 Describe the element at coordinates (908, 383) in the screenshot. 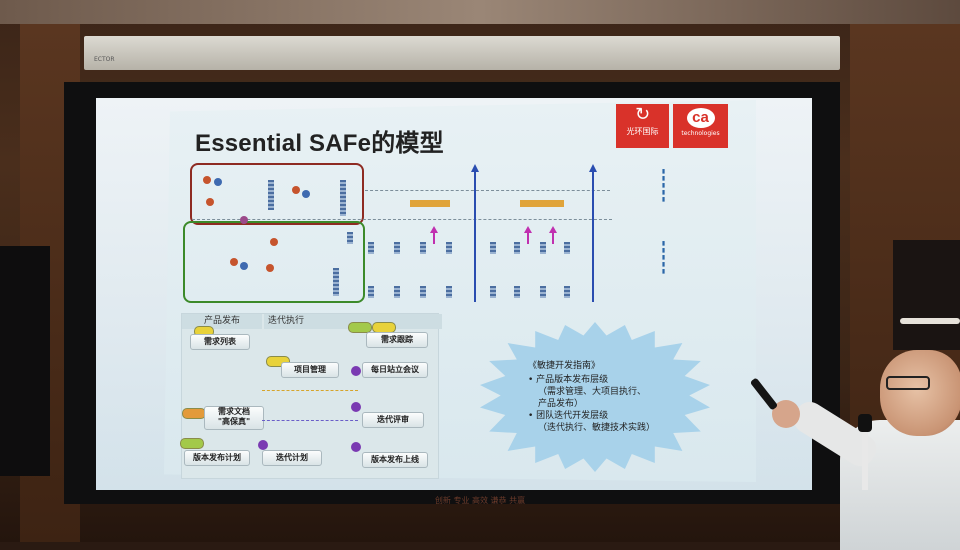

I see `glasses-icon` at that location.